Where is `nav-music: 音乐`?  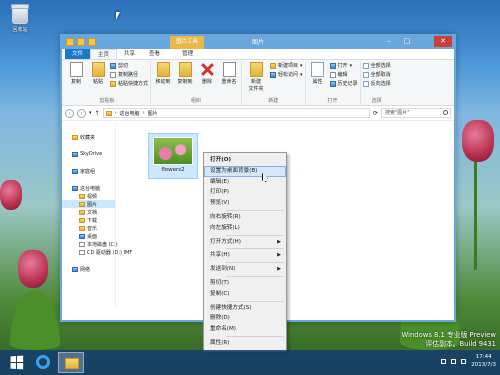 nav-music: 音乐 is located at coordinates (88, 228).